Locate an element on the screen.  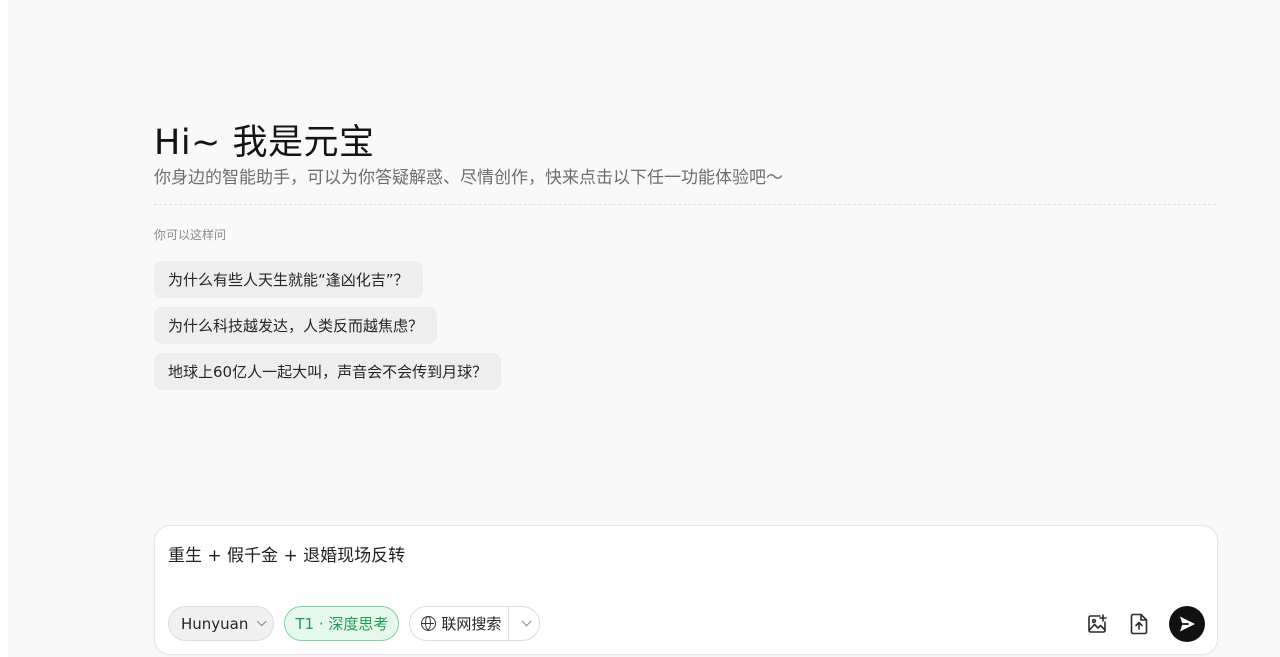
image-plus-icon is located at coordinates (1097, 623).